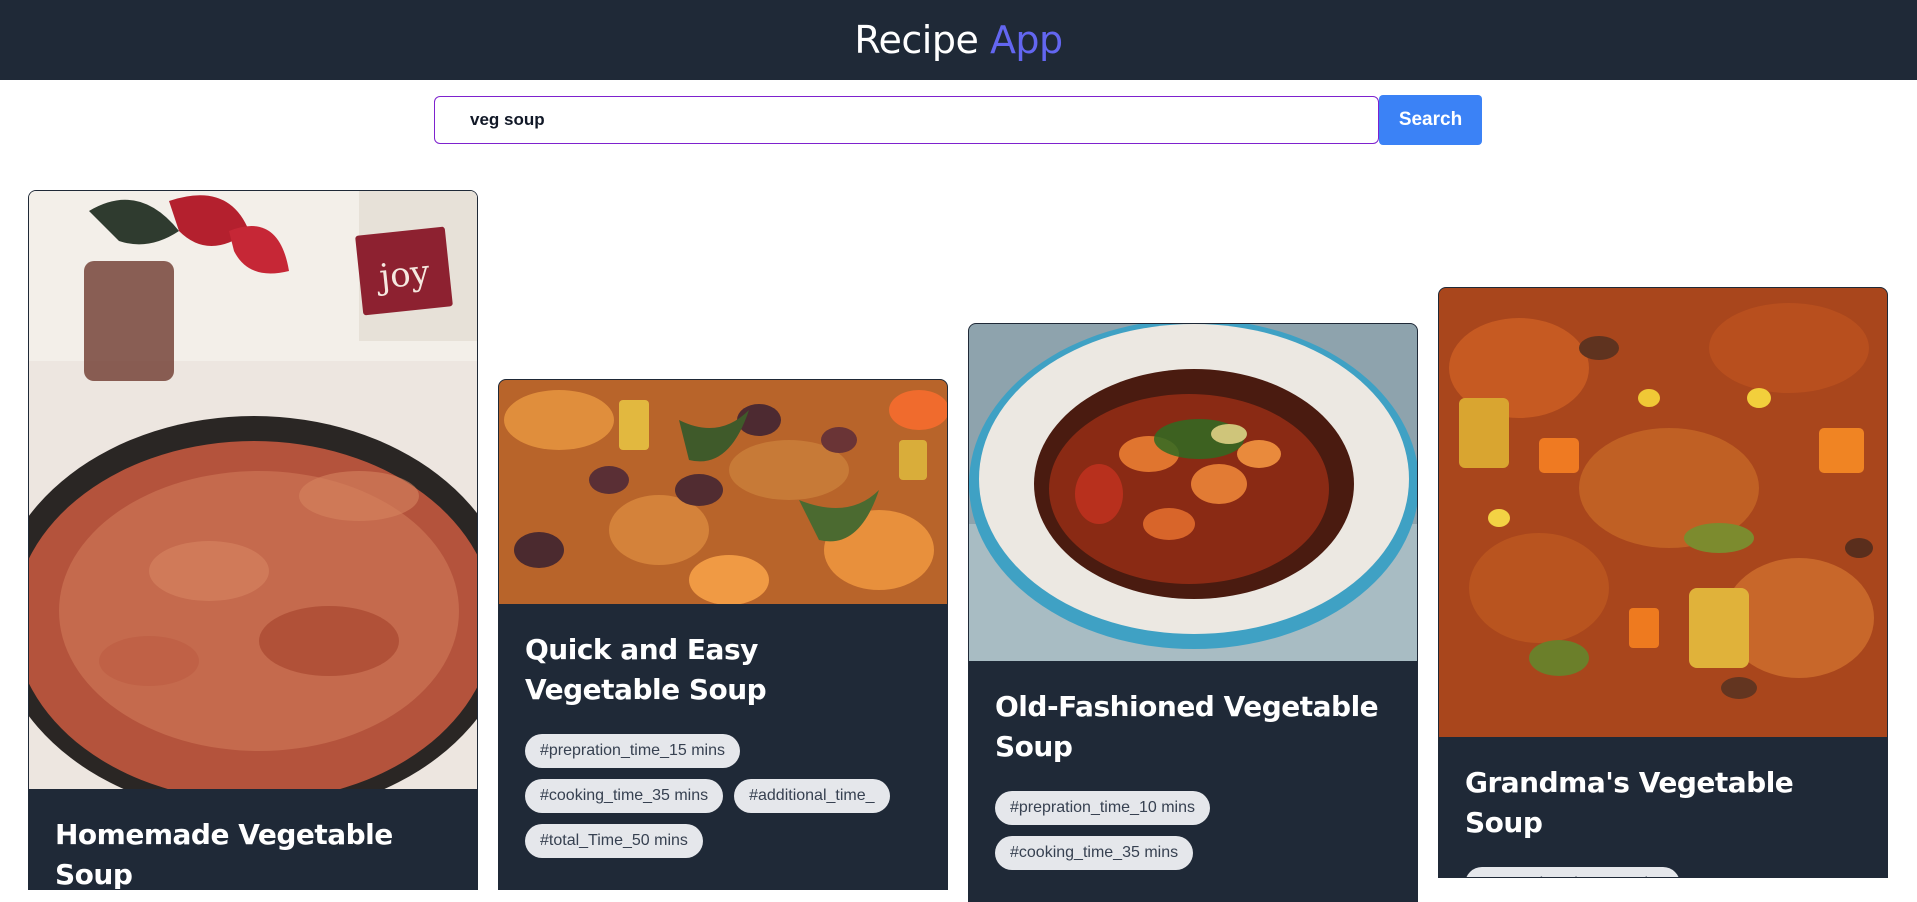 Image resolution: width=1917 pixels, height=902 pixels. I want to click on search-button: Search, so click(1430, 120).